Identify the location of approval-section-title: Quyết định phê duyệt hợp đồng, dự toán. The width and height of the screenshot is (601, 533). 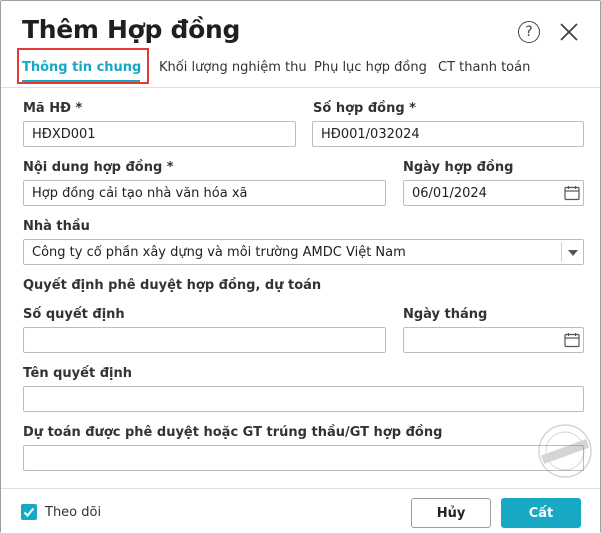
(172, 285).